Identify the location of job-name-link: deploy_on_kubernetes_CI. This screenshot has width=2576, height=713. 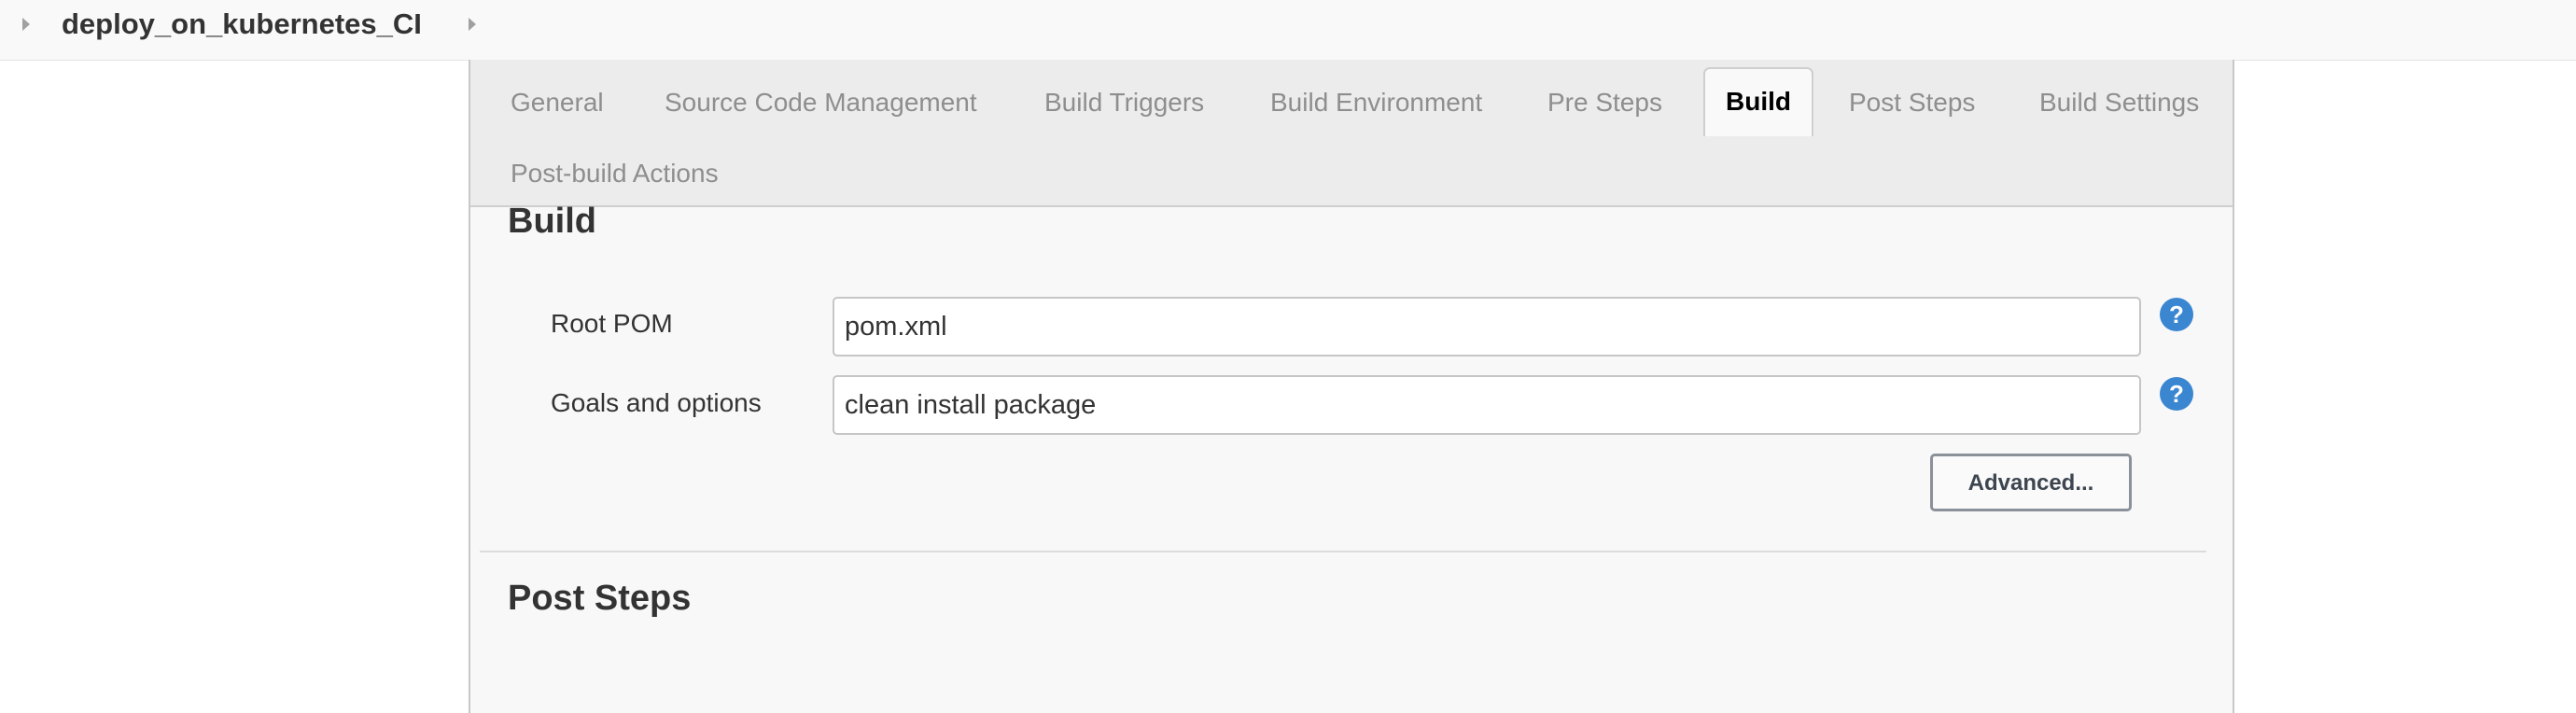
(242, 24).